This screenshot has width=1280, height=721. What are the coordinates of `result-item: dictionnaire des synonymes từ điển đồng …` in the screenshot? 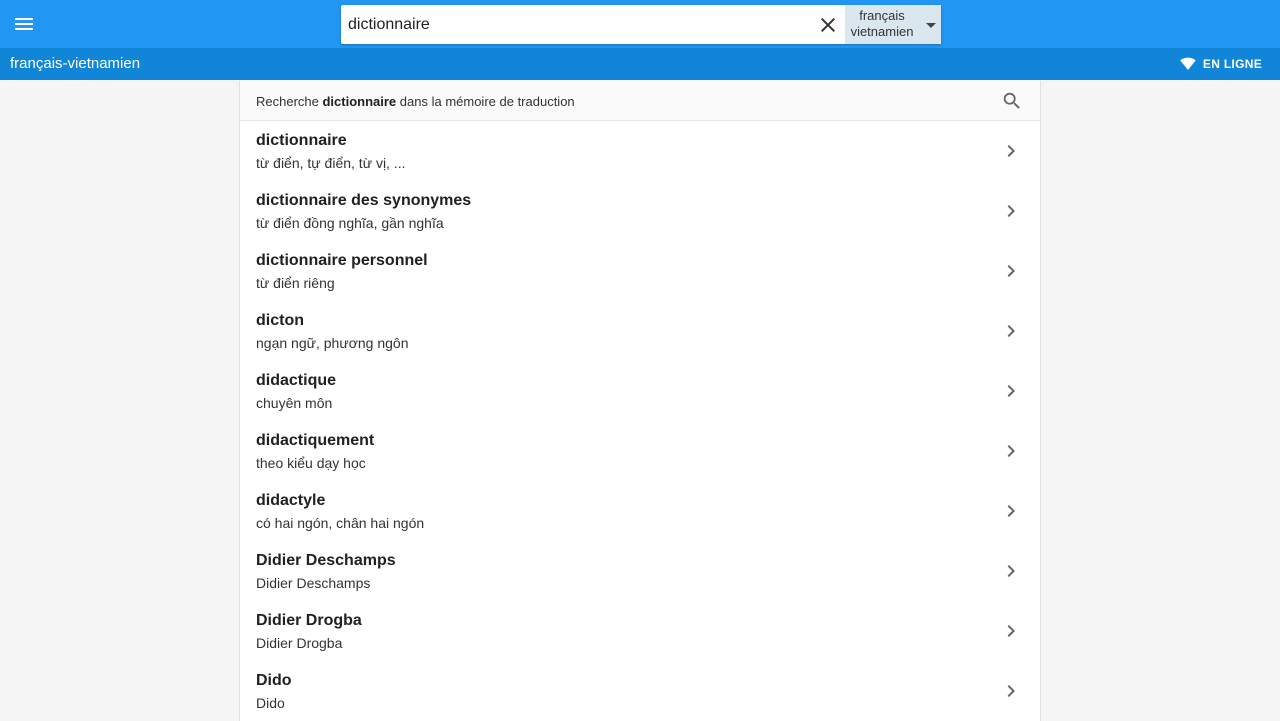 It's located at (640, 211).